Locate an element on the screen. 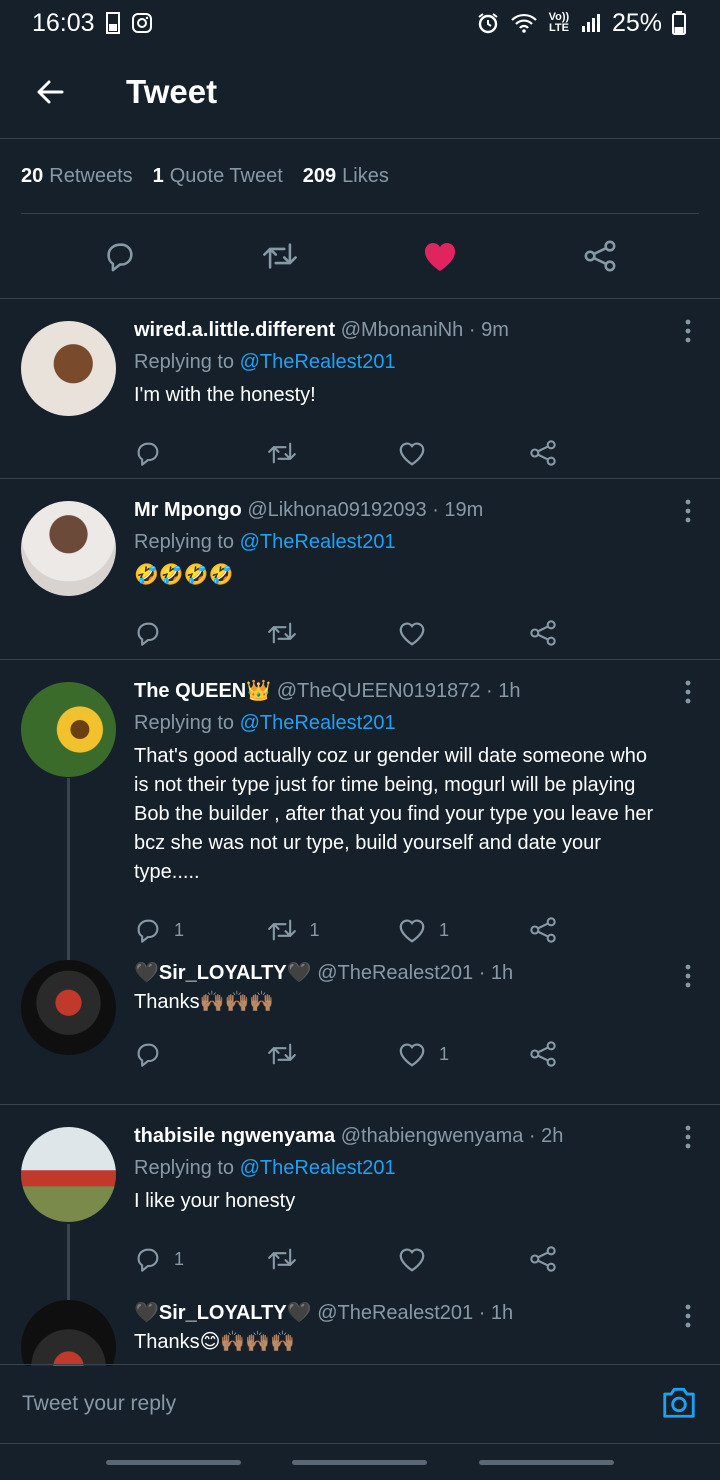  instagram-icon is located at coordinates (142, 23).